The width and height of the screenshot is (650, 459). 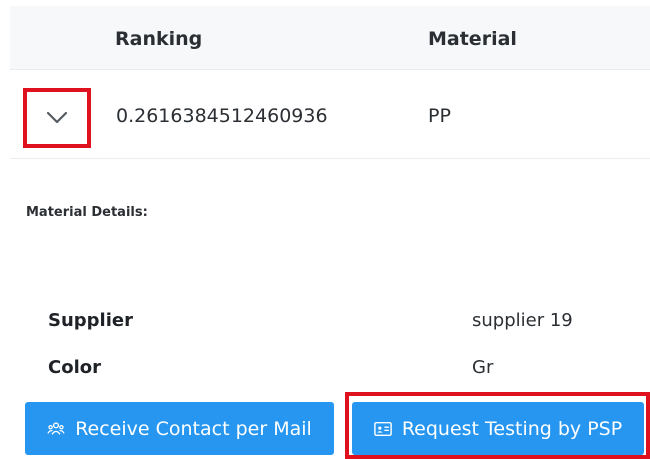 I want to click on id-card-icon, so click(x=382, y=428).